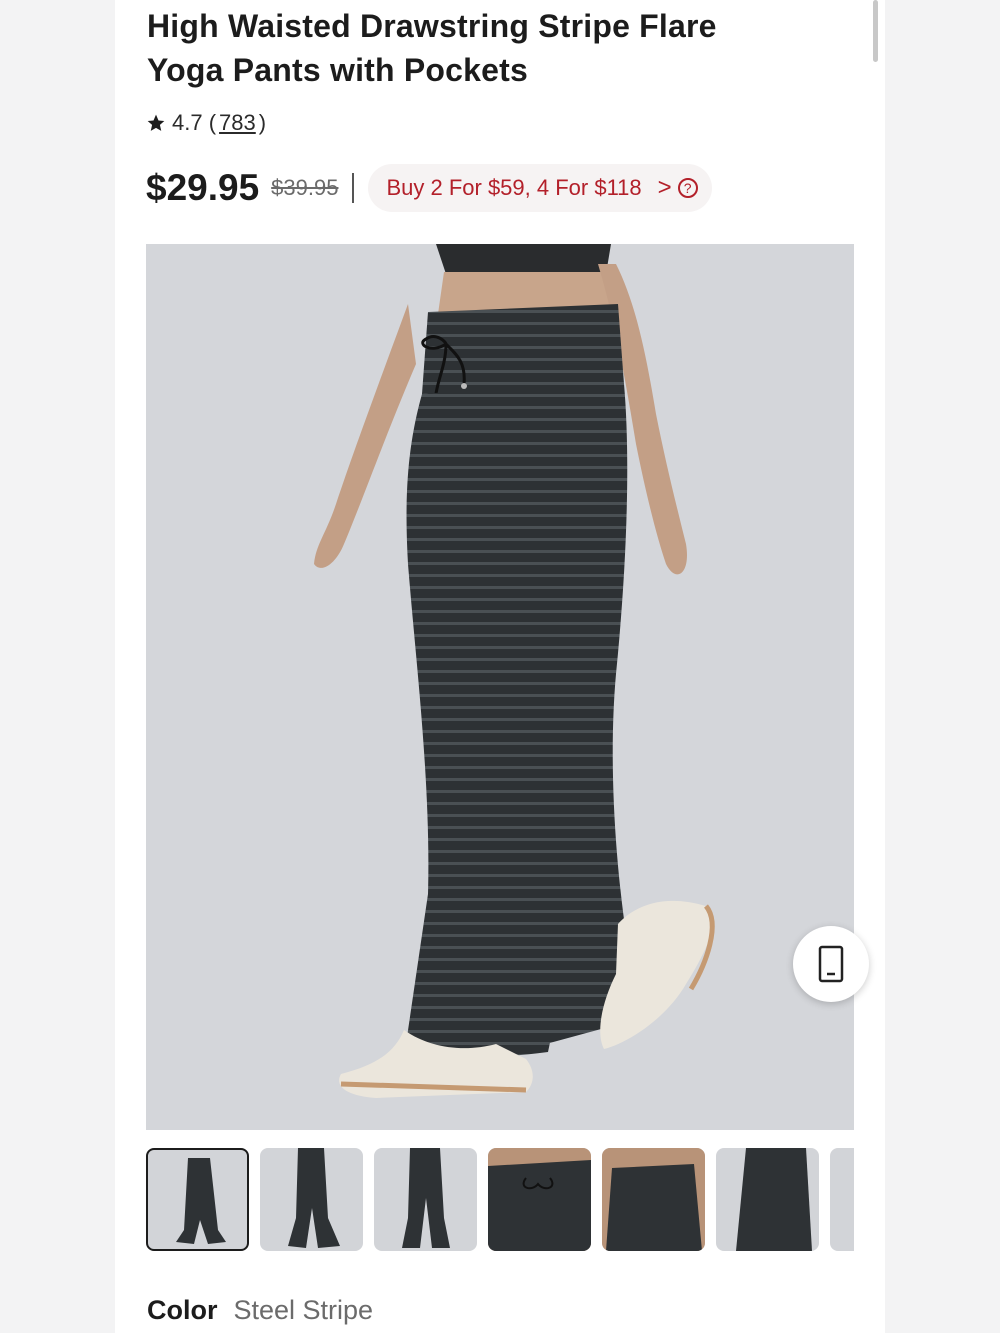  I want to click on phone-view-button, so click(831, 964).